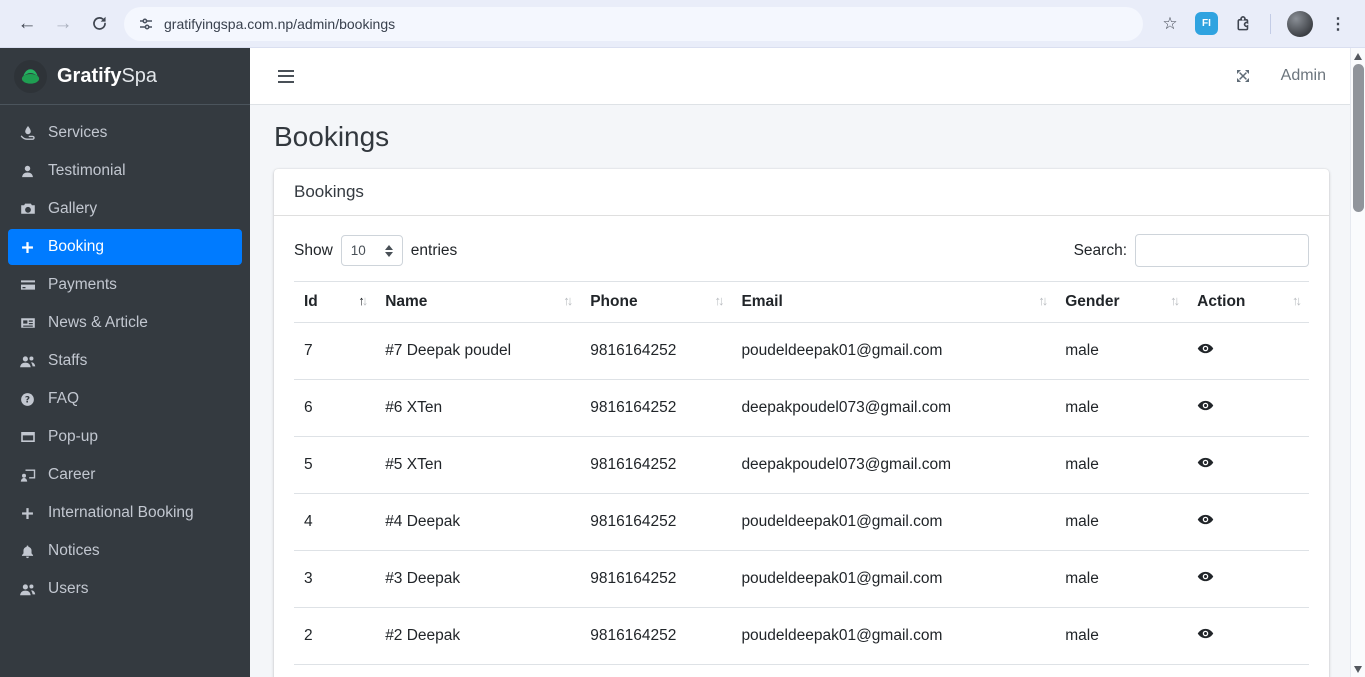 The image size is (1365, 677). Describe the element at coordinates (1121, 302) in the screenshot. I see `column-header-gender: Gender ↑↓` at that location.